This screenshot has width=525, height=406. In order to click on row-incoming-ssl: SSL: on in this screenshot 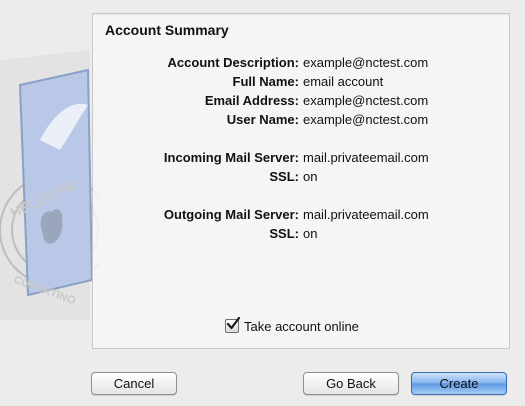, I will do `click(301, 178)`.